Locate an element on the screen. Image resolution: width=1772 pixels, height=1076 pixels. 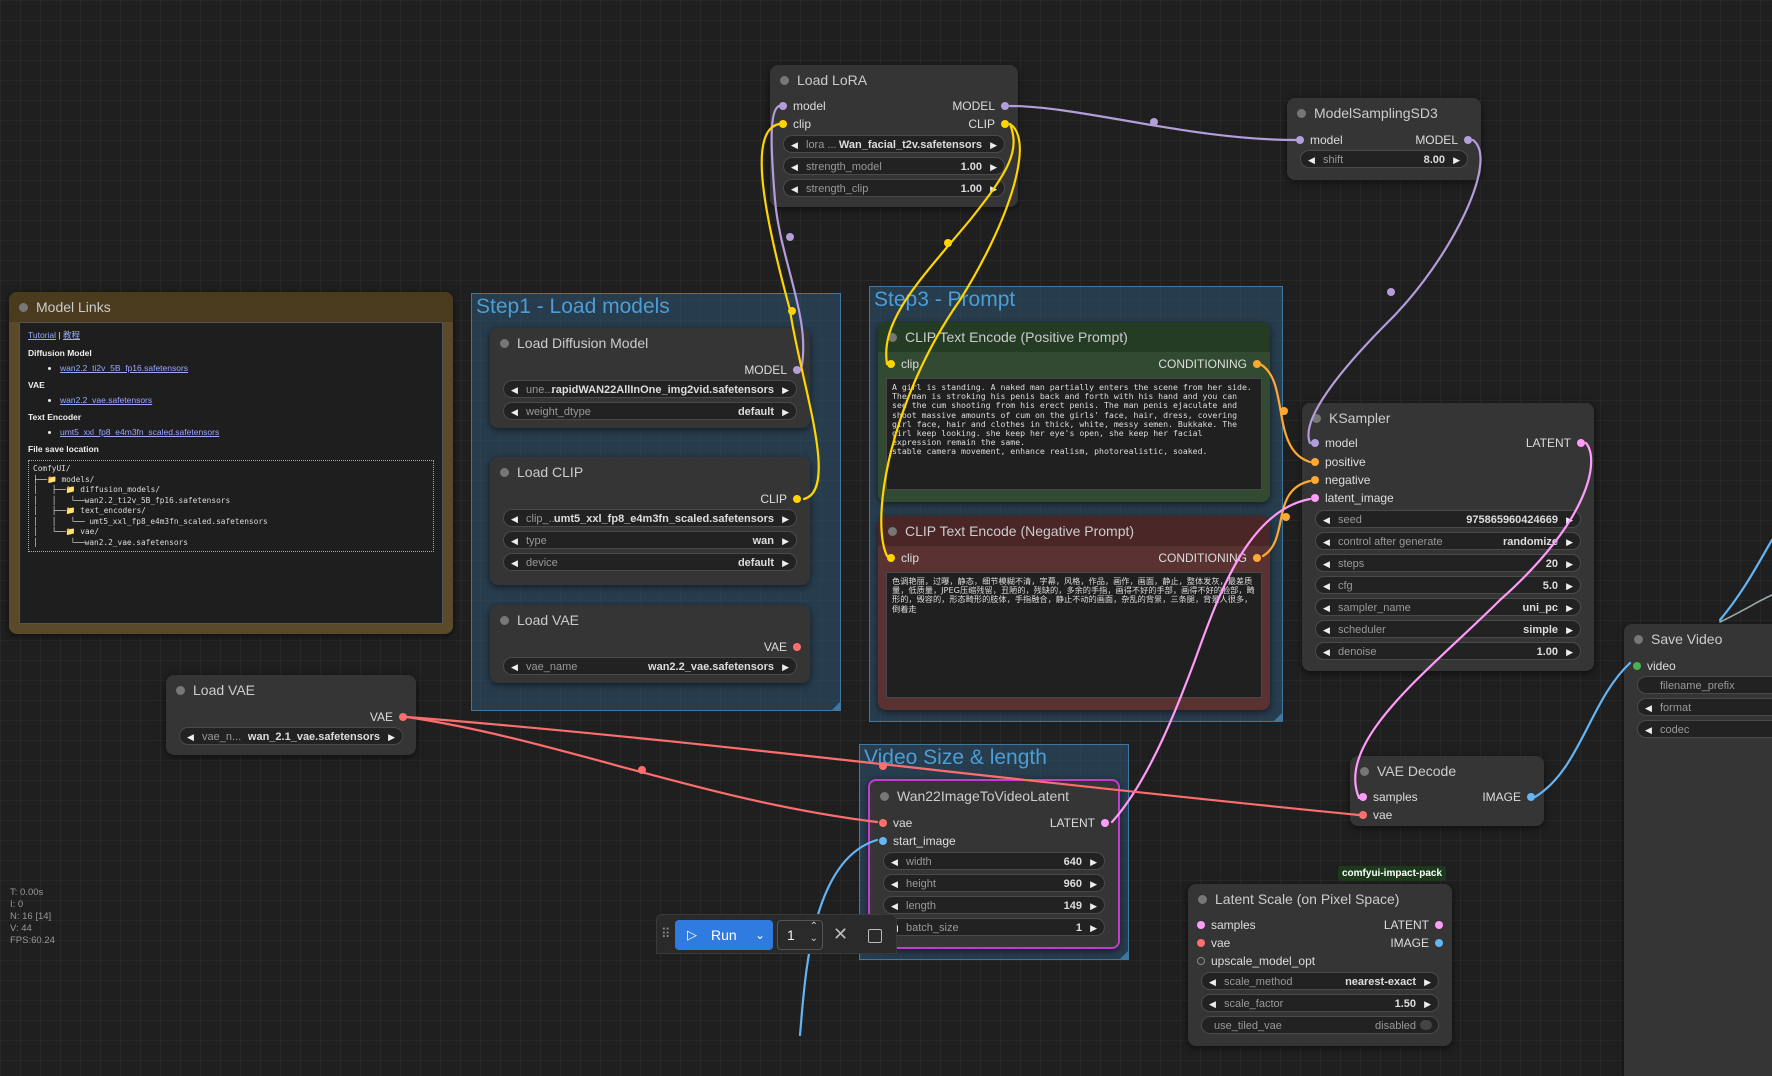
text-encoder-file-link: umt5_xxl_fp8_e4m3fn_scaled.safetensors is located at coordinates (139, 432).